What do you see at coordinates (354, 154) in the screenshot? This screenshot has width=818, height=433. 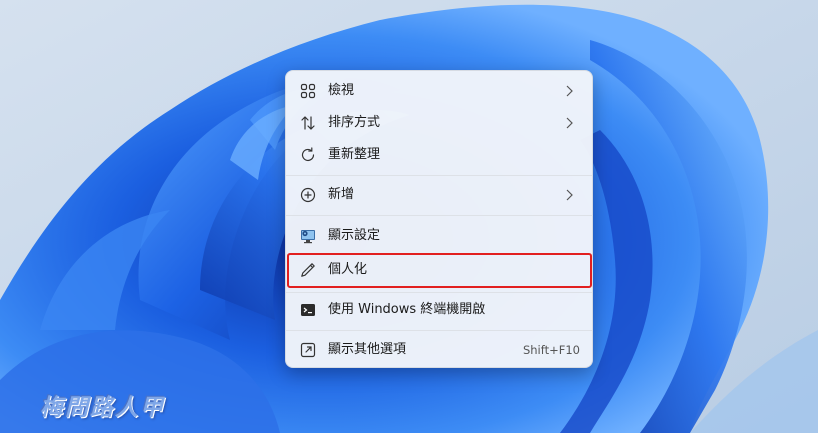 I see `menu-item-label: 重新整理` at bounding box center [354, 154].